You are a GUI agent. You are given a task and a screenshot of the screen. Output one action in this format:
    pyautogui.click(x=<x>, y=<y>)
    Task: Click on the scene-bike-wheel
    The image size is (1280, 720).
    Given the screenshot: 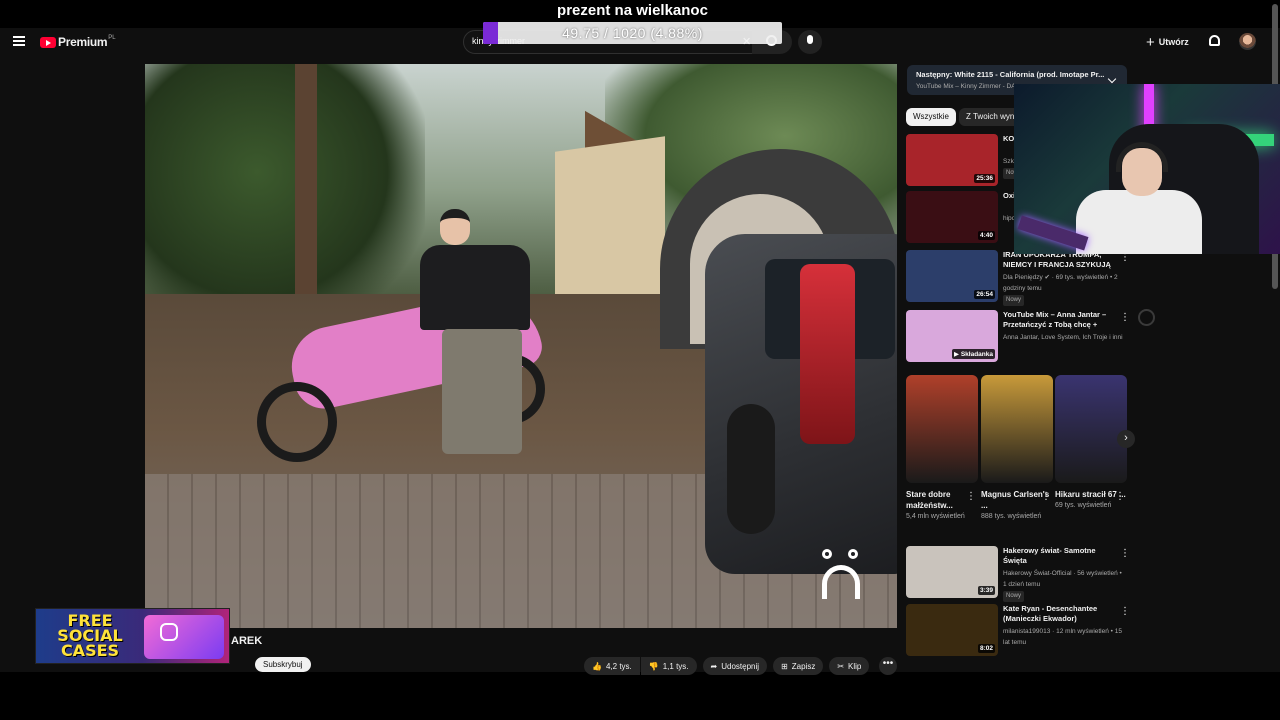 What is the action you would take?
    pyautogui.click(x=297, y=422)
    